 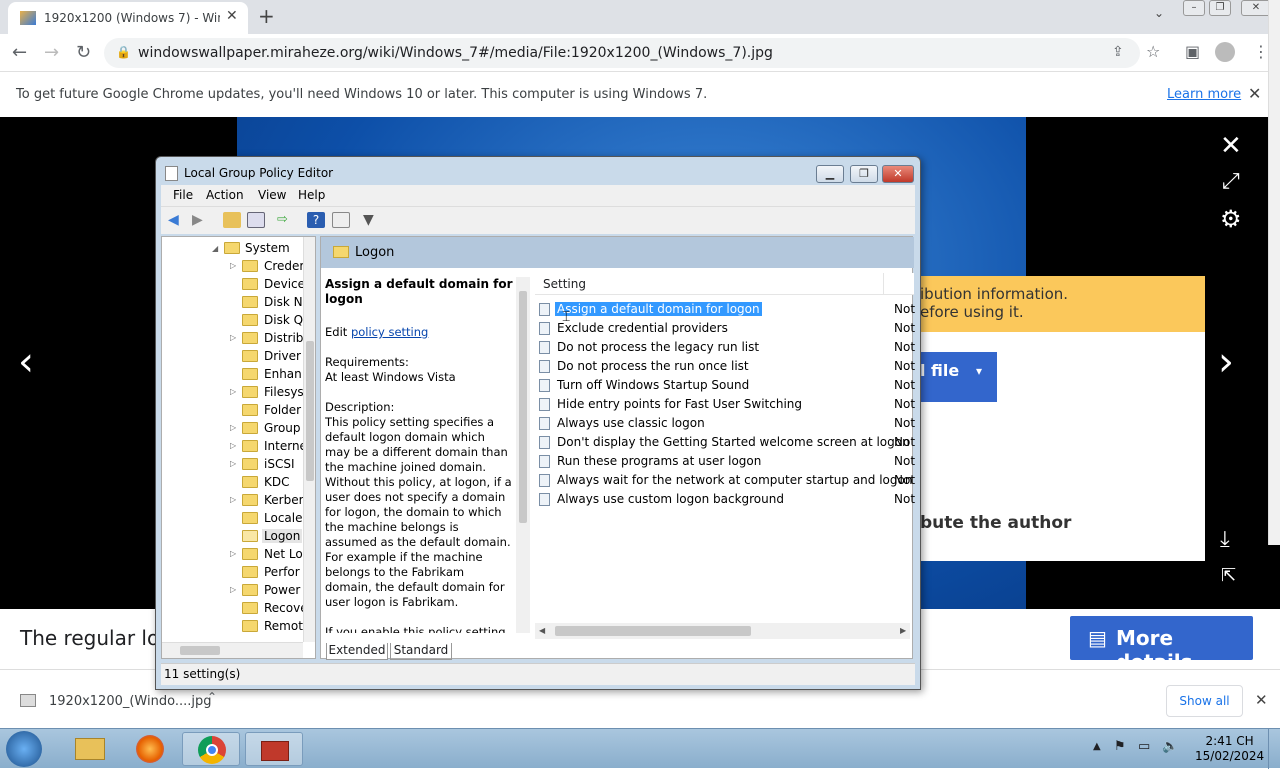 What do you see at coordinates (898, 174) in the screenshot?
I see `gpe-close-button: ✕` at bounding box center [898, 174].